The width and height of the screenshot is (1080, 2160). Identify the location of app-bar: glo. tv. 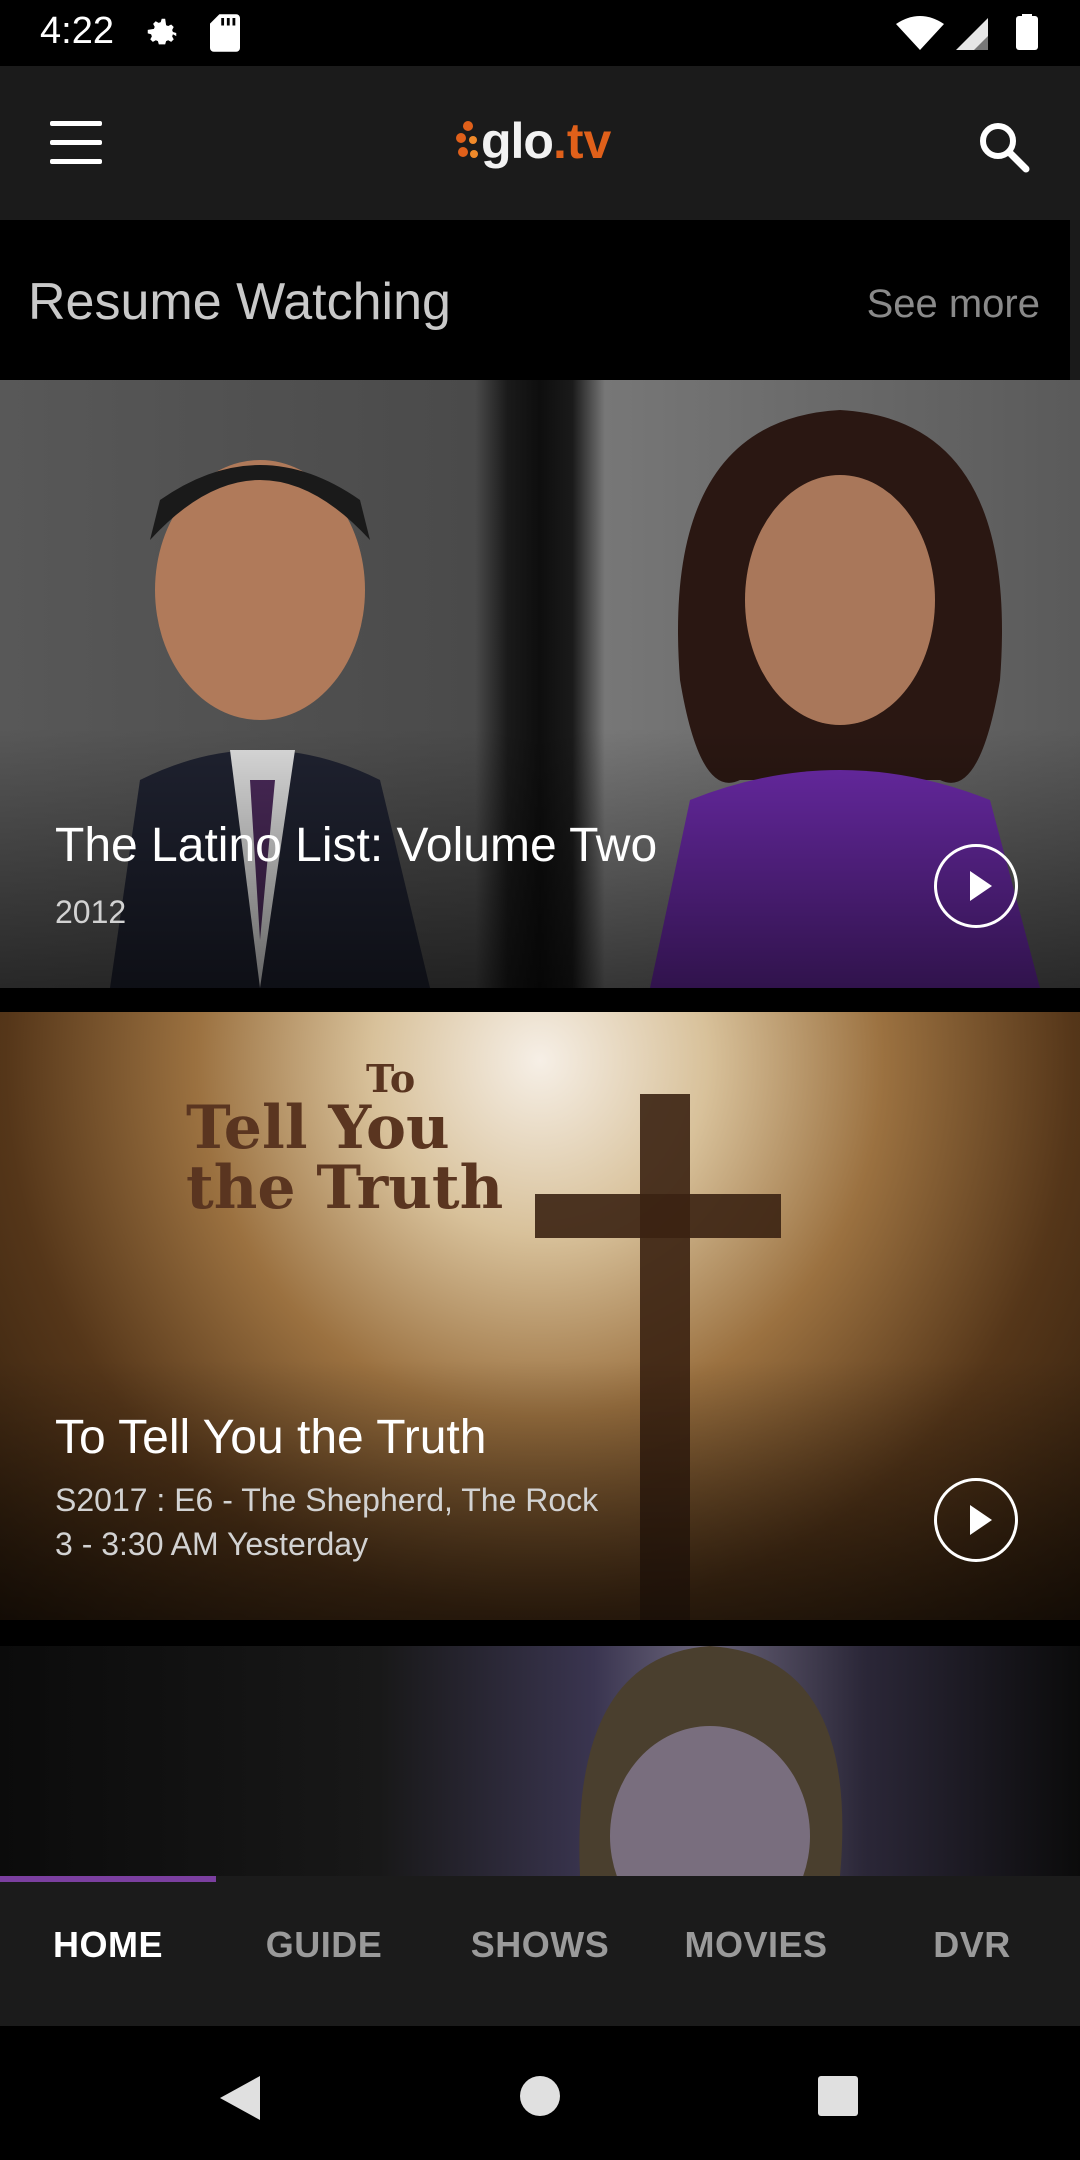
(540, 143).